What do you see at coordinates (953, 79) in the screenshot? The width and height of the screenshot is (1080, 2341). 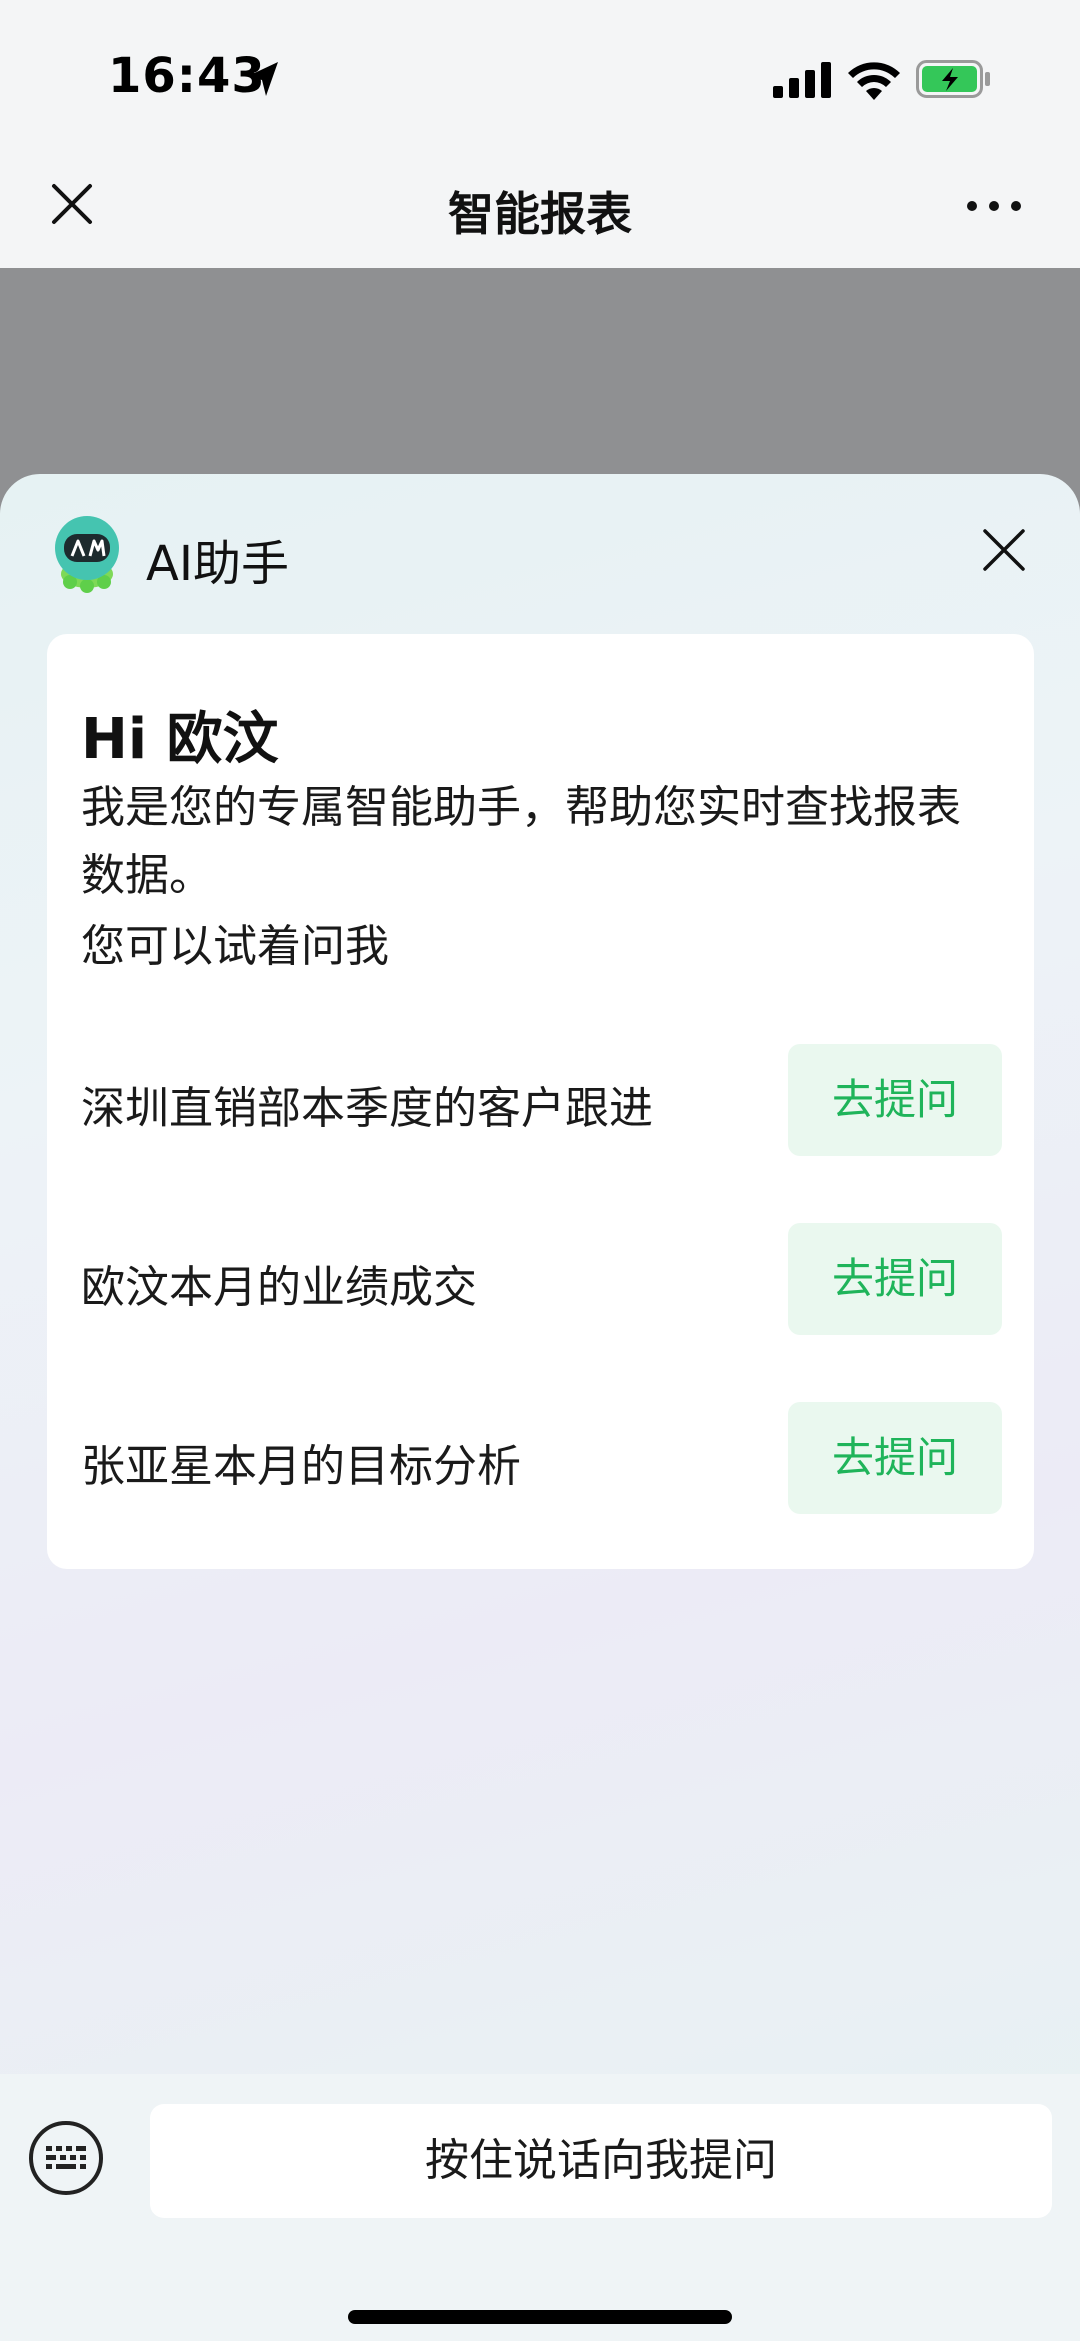 I see `battery-charging-icon` at bounding box center [953, 79].